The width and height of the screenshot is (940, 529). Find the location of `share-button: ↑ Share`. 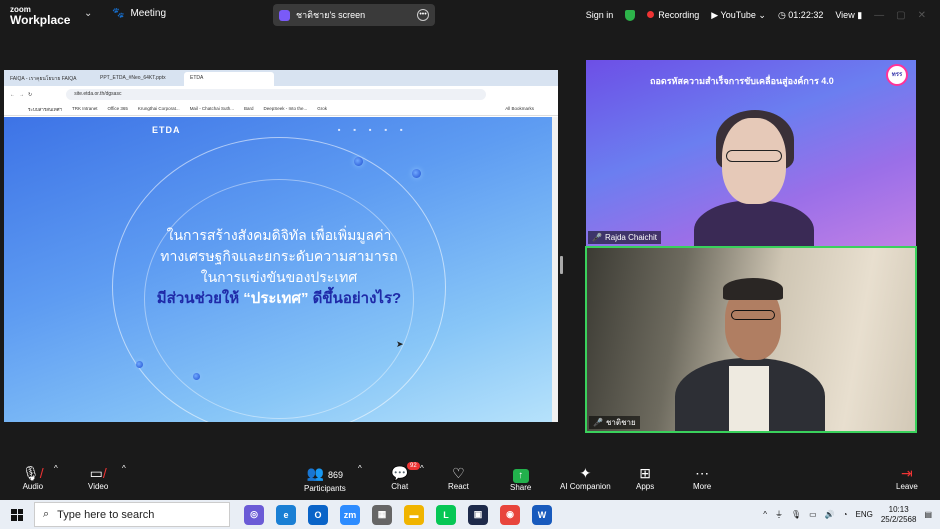

share-button: ↑ Share is located at coordinates (520, 478).